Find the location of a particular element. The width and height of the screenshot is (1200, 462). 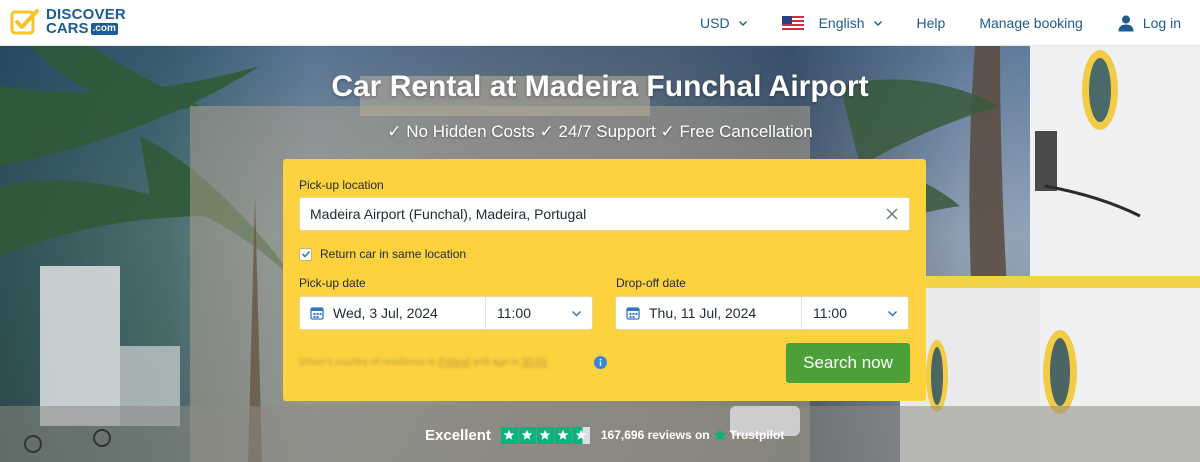

top-nav: USD English Help Manage booking Log in is located at coordinates (940, 23).